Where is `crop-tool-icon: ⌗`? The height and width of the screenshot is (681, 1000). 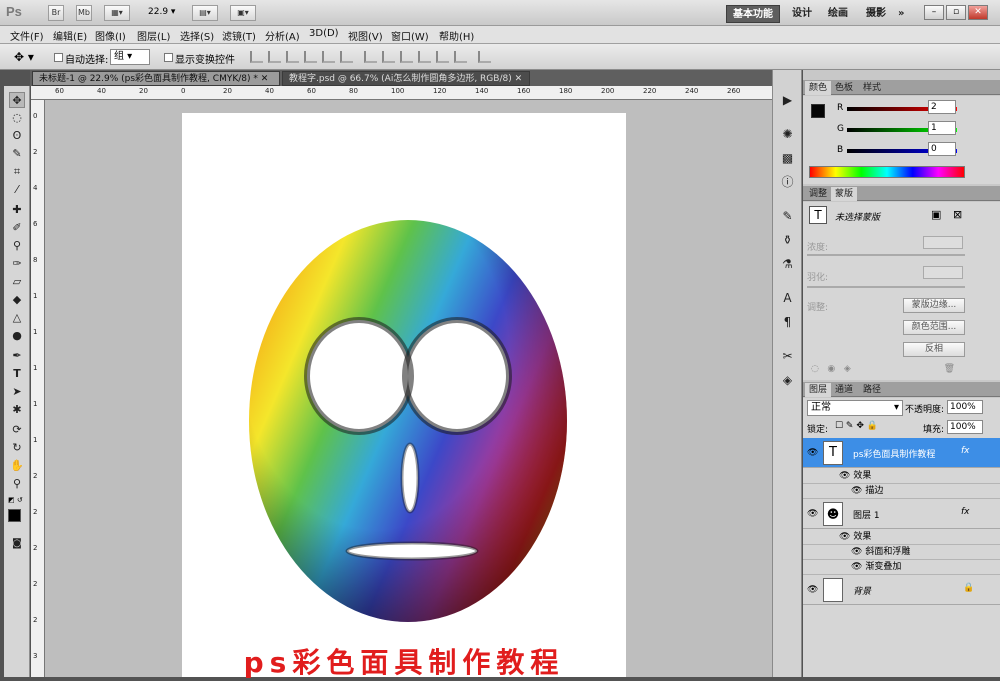 crop-tool-icon: ⌗ is located at coordinates (17, 172).